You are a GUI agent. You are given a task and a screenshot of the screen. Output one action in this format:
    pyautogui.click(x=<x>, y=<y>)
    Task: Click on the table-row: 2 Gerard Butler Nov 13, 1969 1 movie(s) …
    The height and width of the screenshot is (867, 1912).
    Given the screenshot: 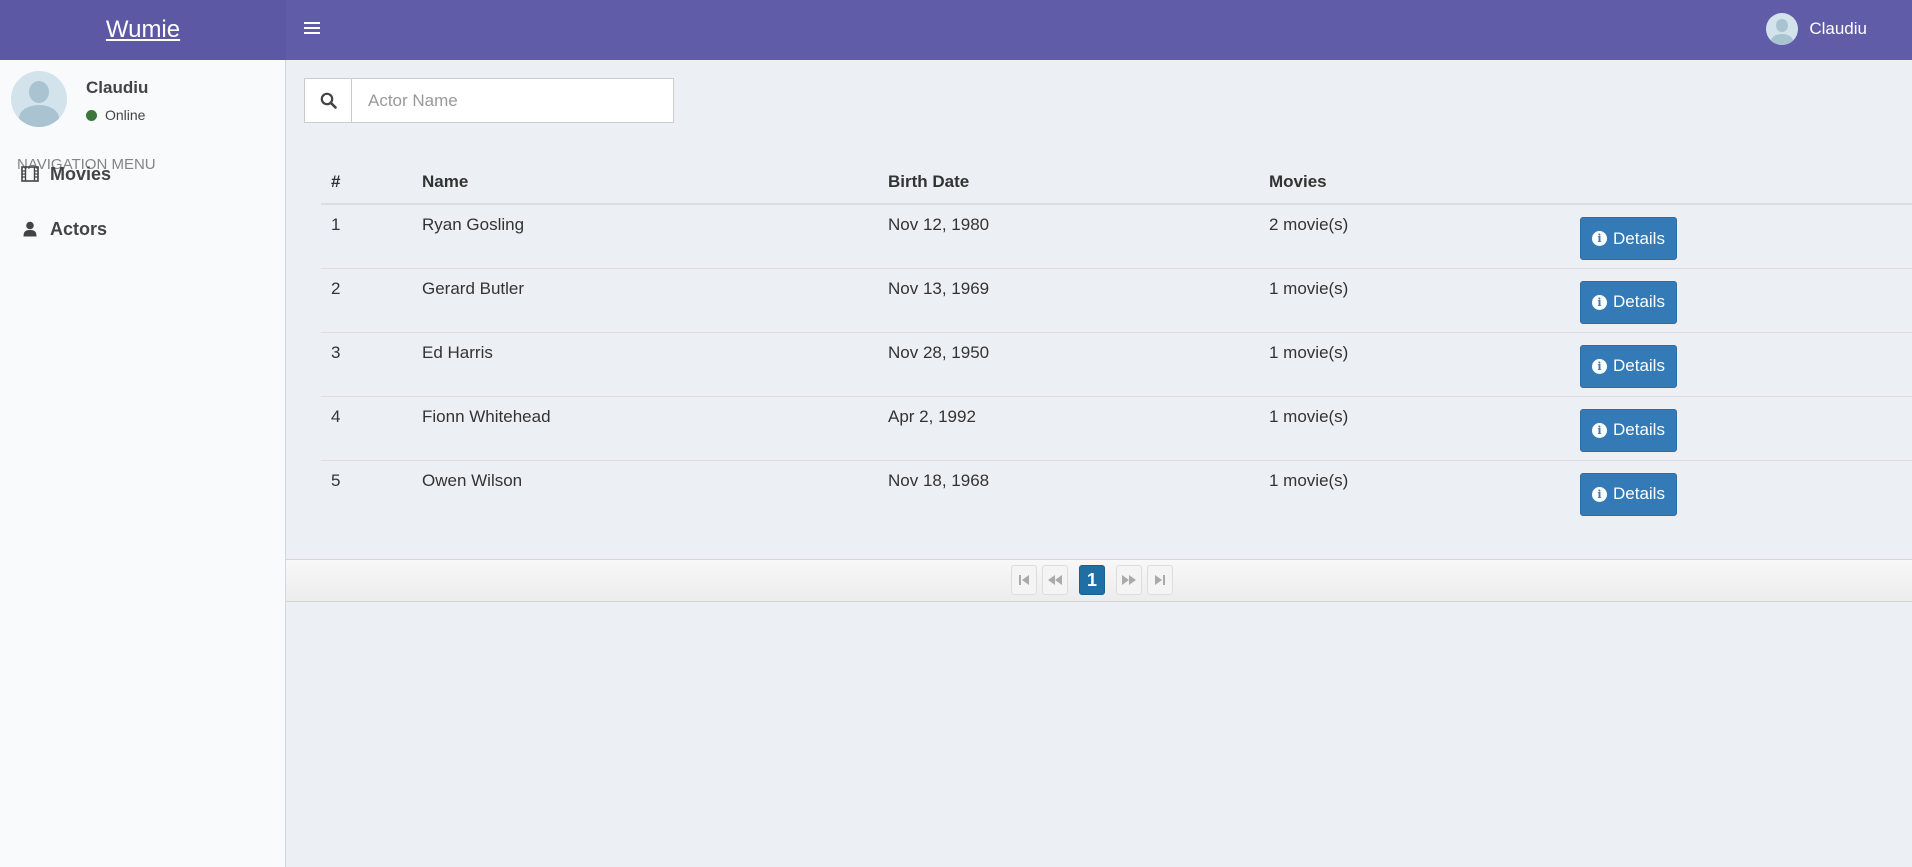 What is the action you would take?
    pyautogui.click(x=1116, y=299)
    